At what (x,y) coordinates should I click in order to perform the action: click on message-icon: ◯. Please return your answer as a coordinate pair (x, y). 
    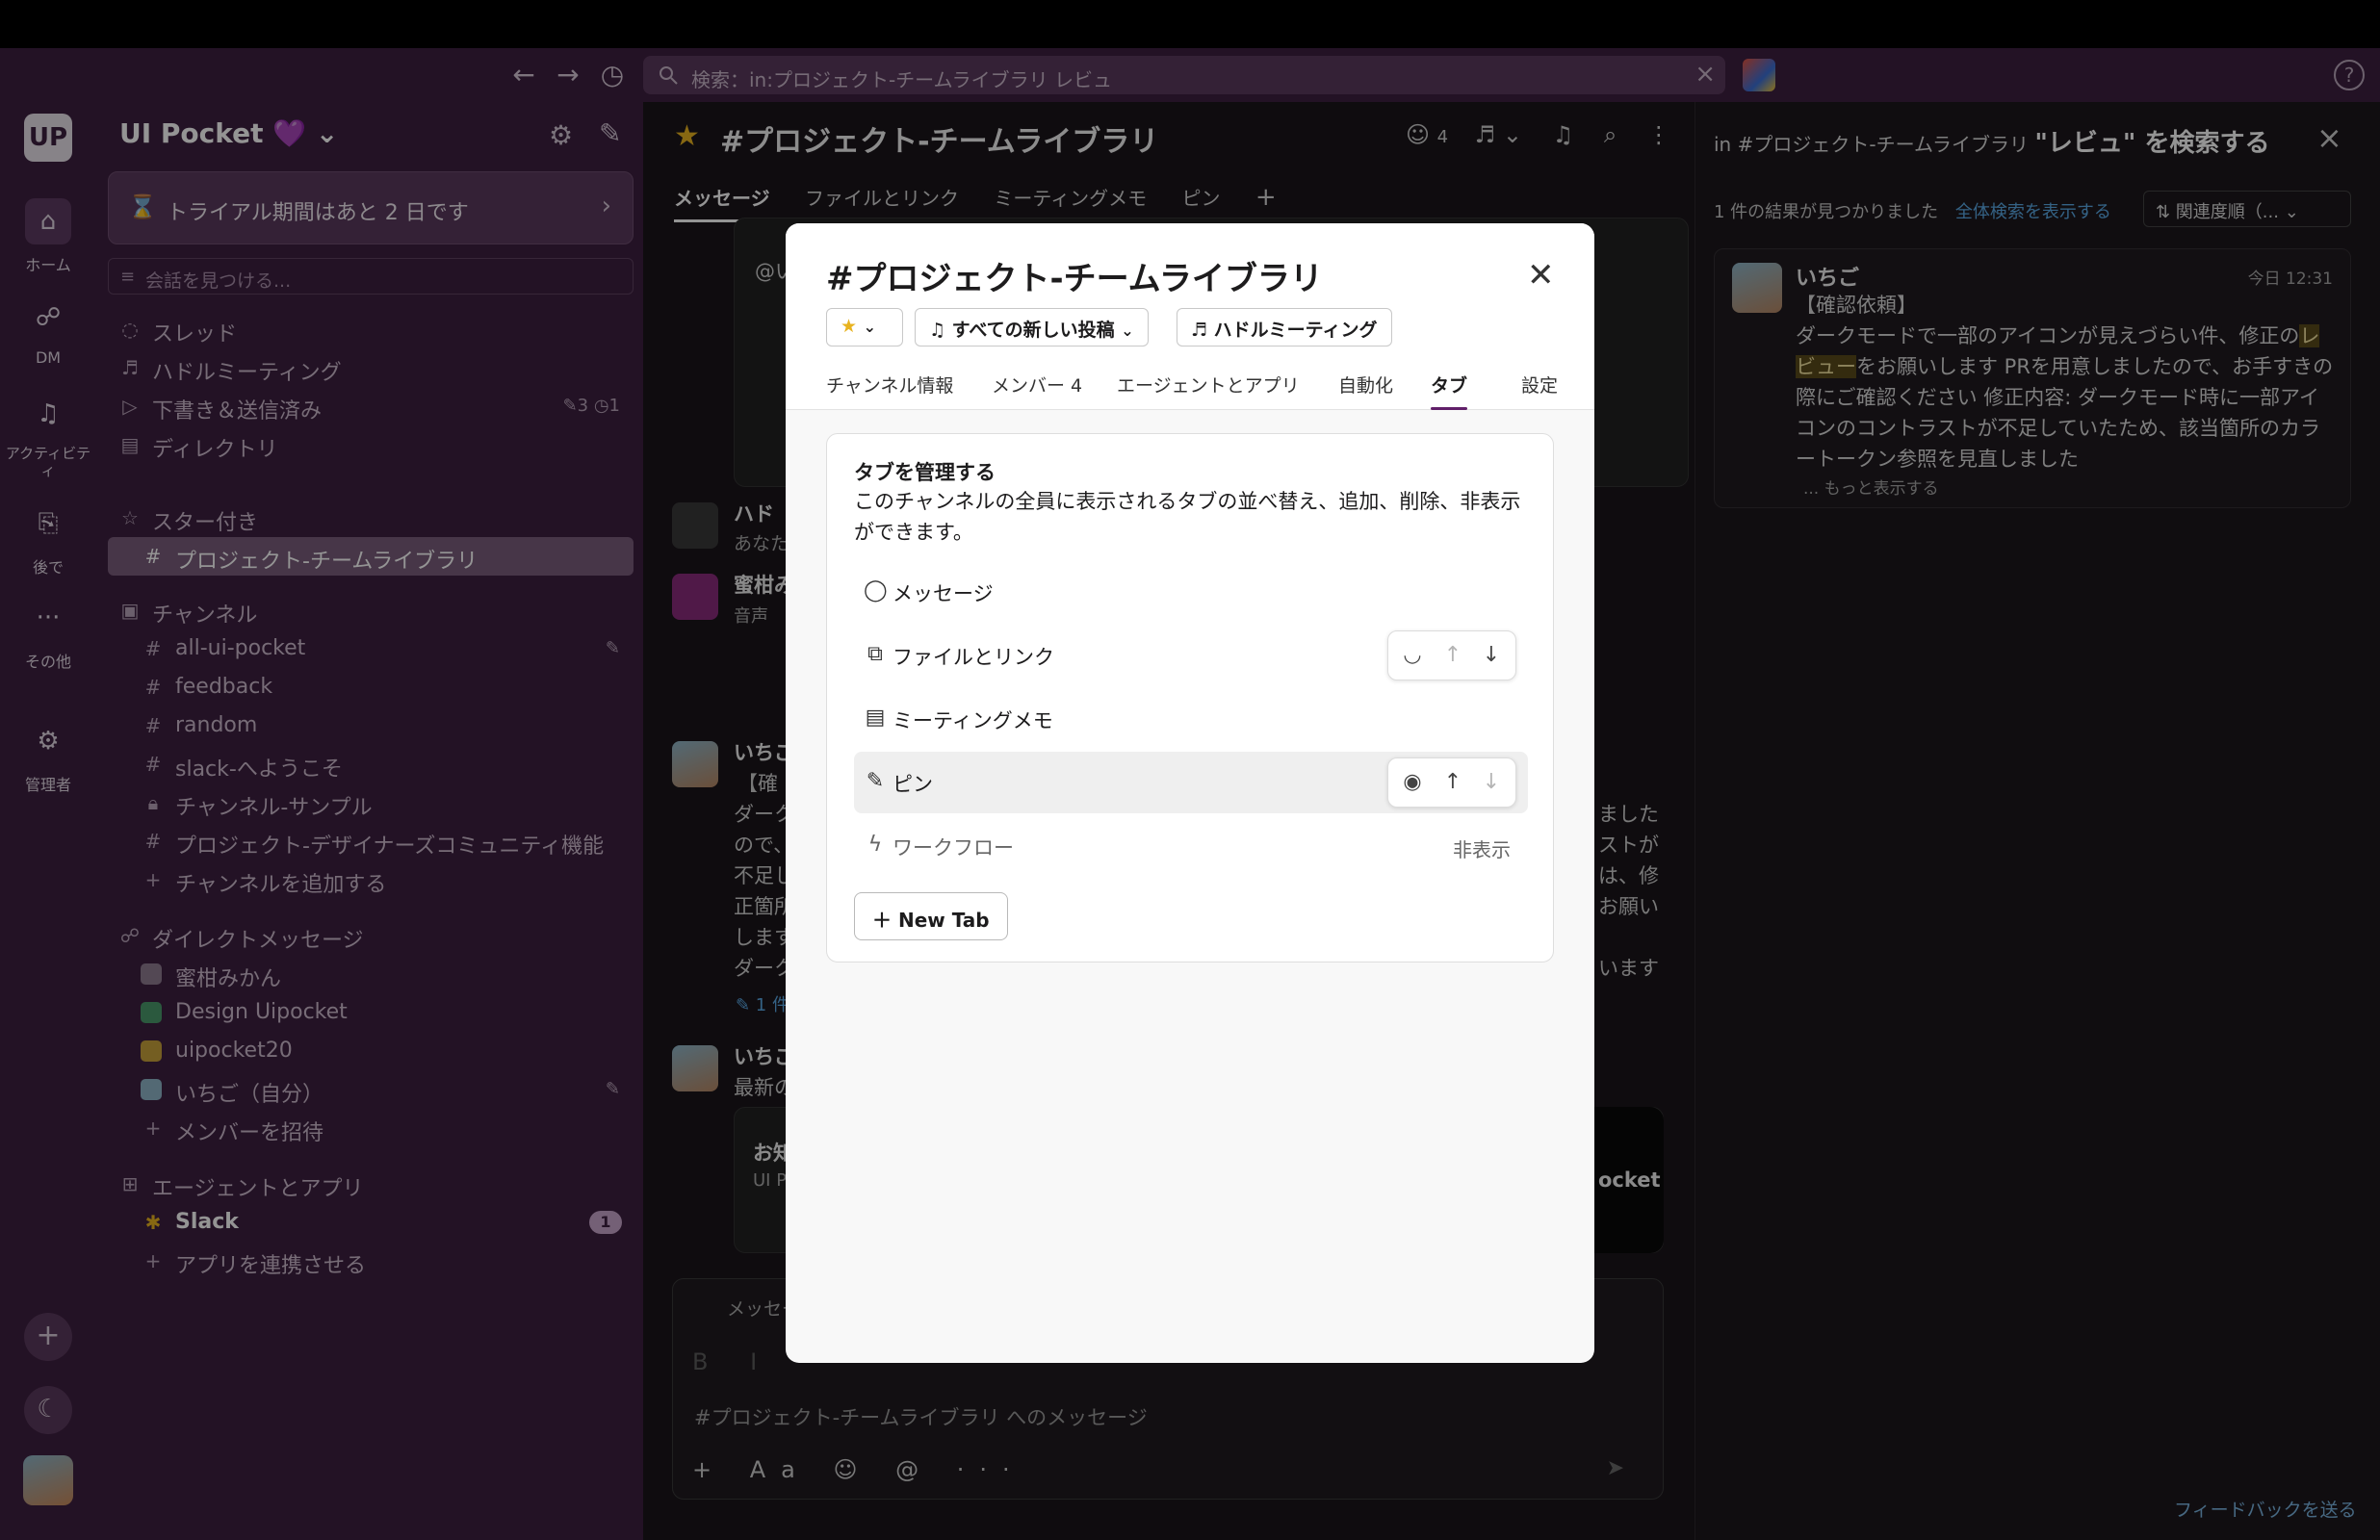
    Looking at the image, I should click on (876, 590).